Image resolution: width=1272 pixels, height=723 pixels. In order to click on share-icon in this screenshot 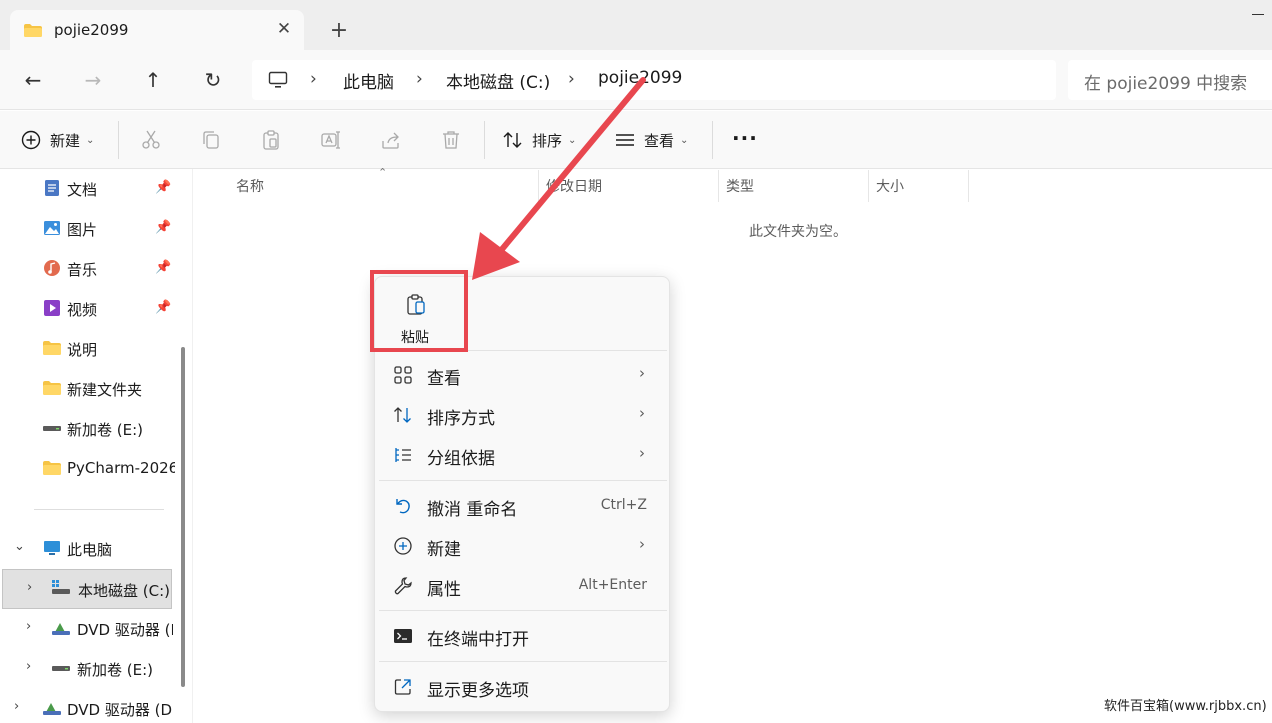, I will do `click(391, 140)`.